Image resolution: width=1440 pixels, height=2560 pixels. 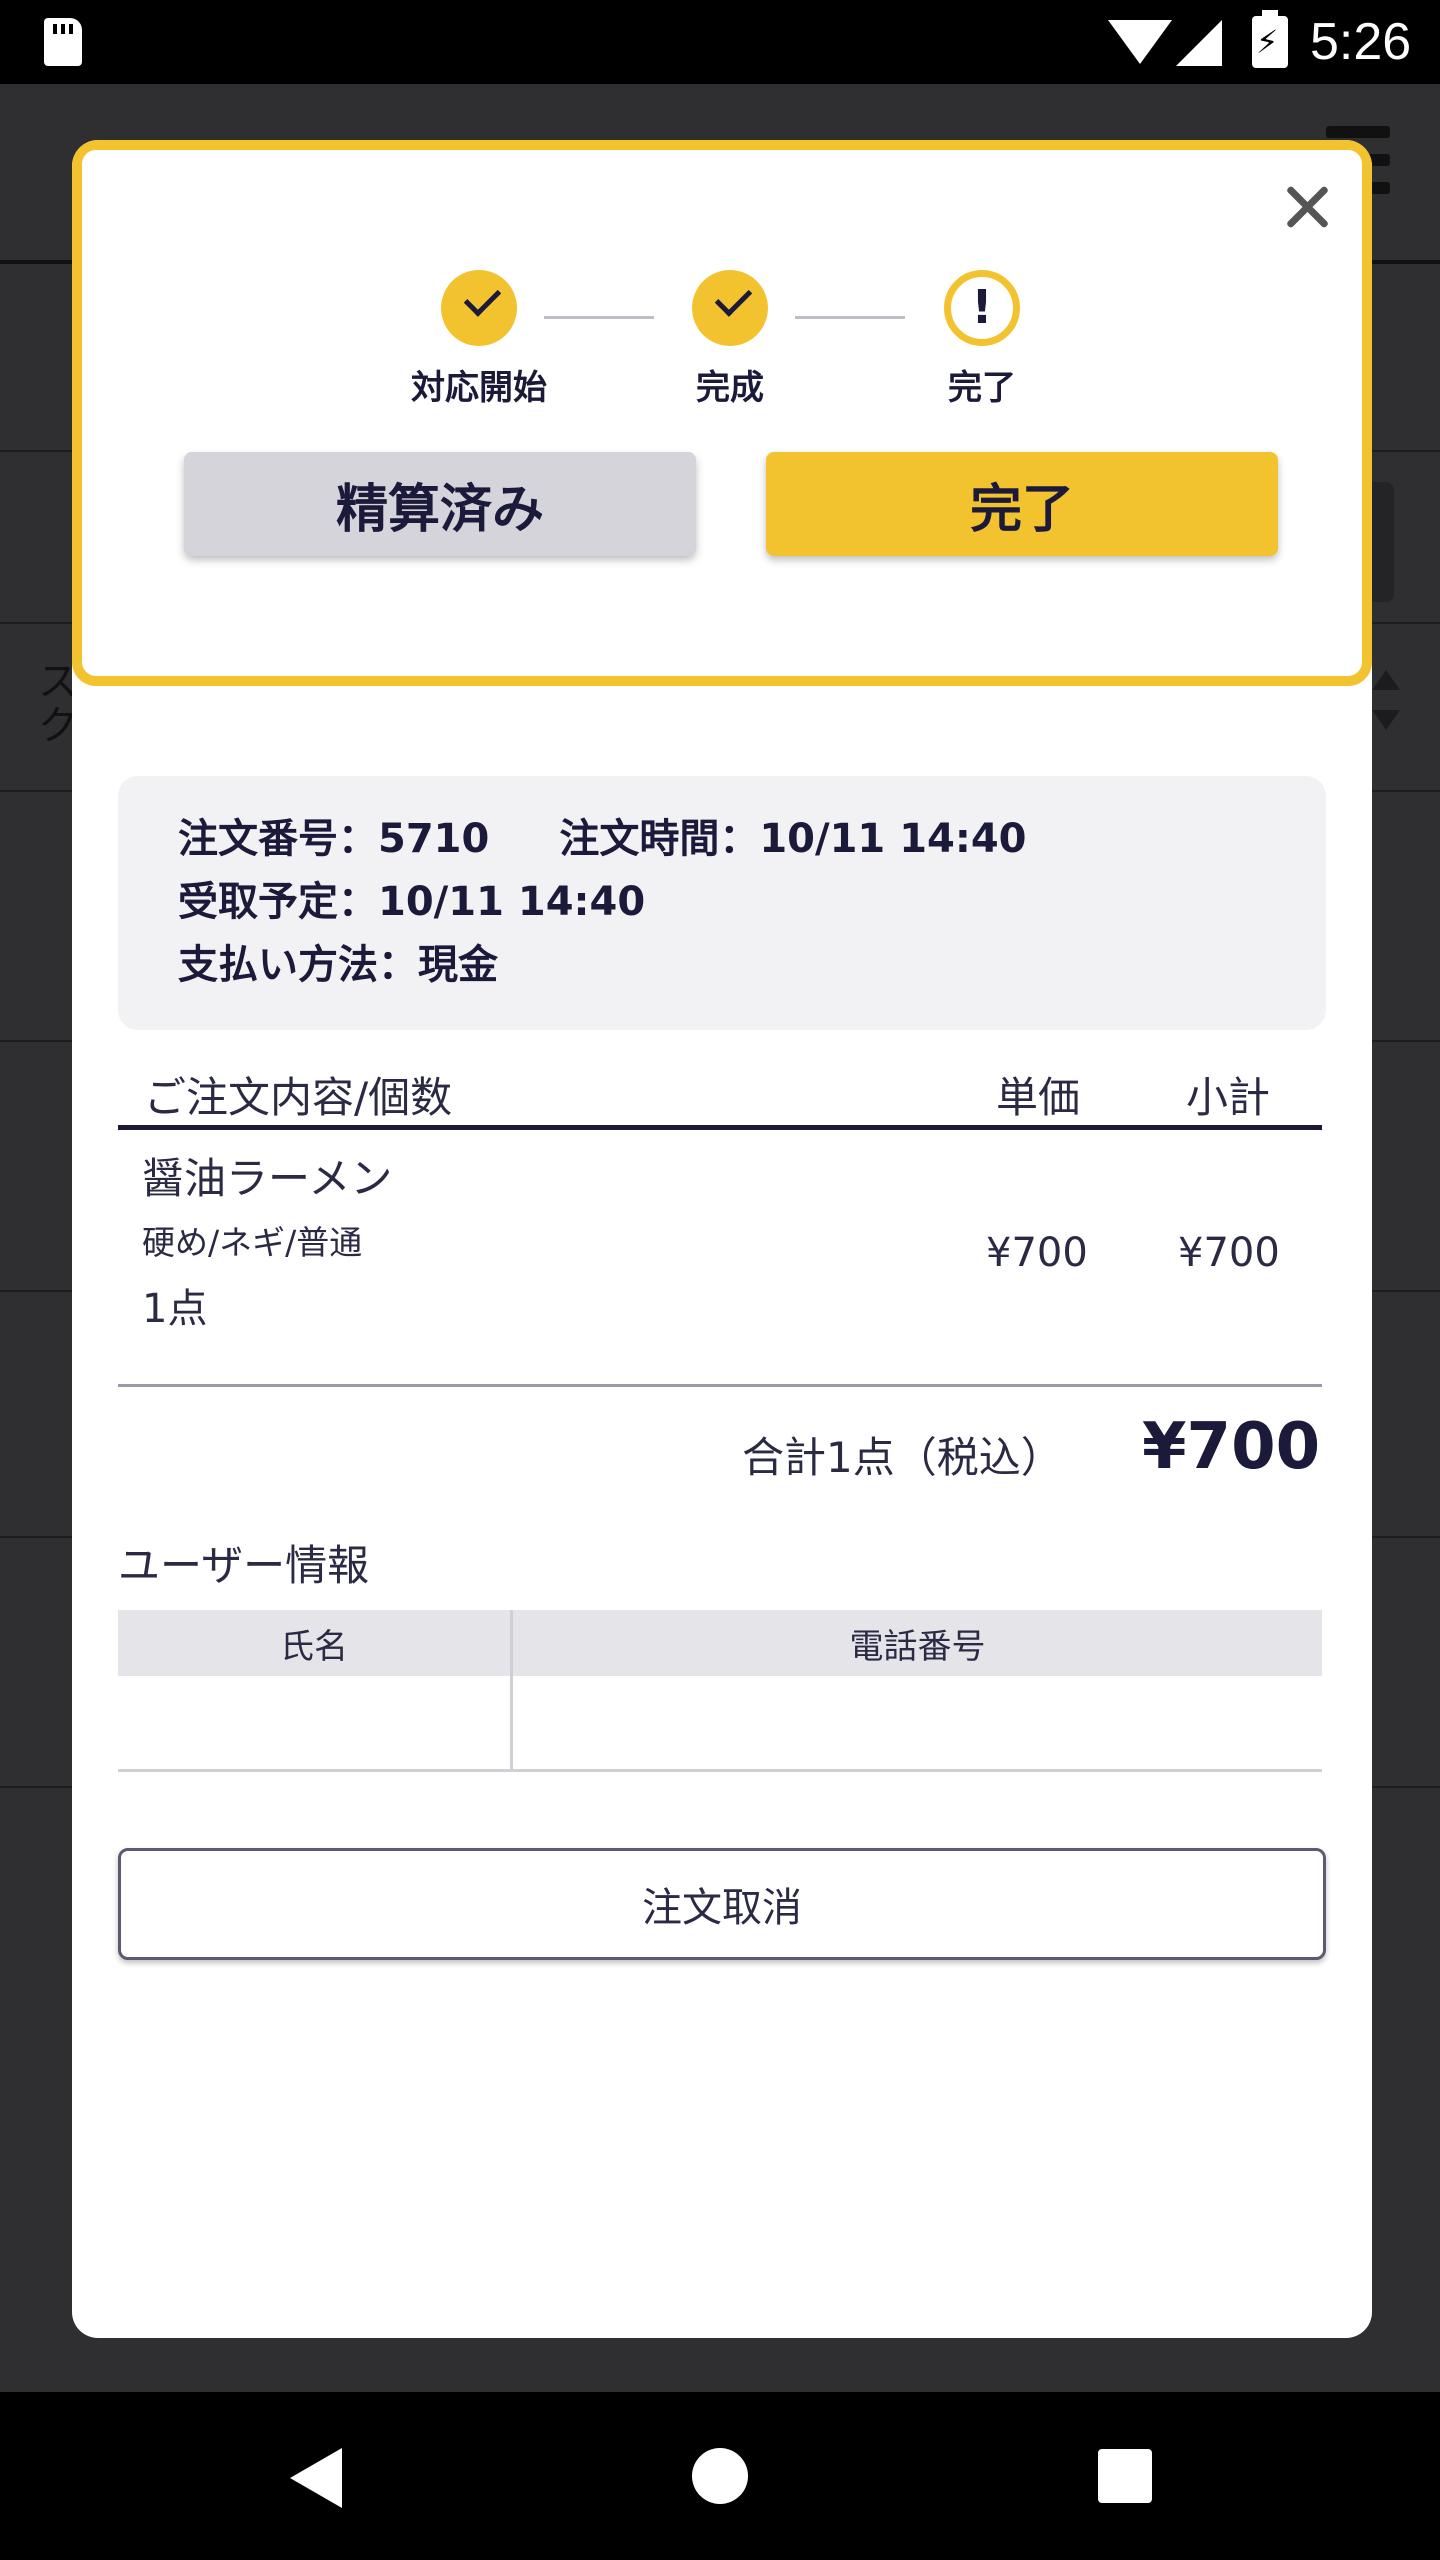 What do you see at coordinates (602, 839) in the screenshot?
I see `order-number-line: 注文番号：5710 注文時間：10/11 14:40` at bounding box center [602, 839].